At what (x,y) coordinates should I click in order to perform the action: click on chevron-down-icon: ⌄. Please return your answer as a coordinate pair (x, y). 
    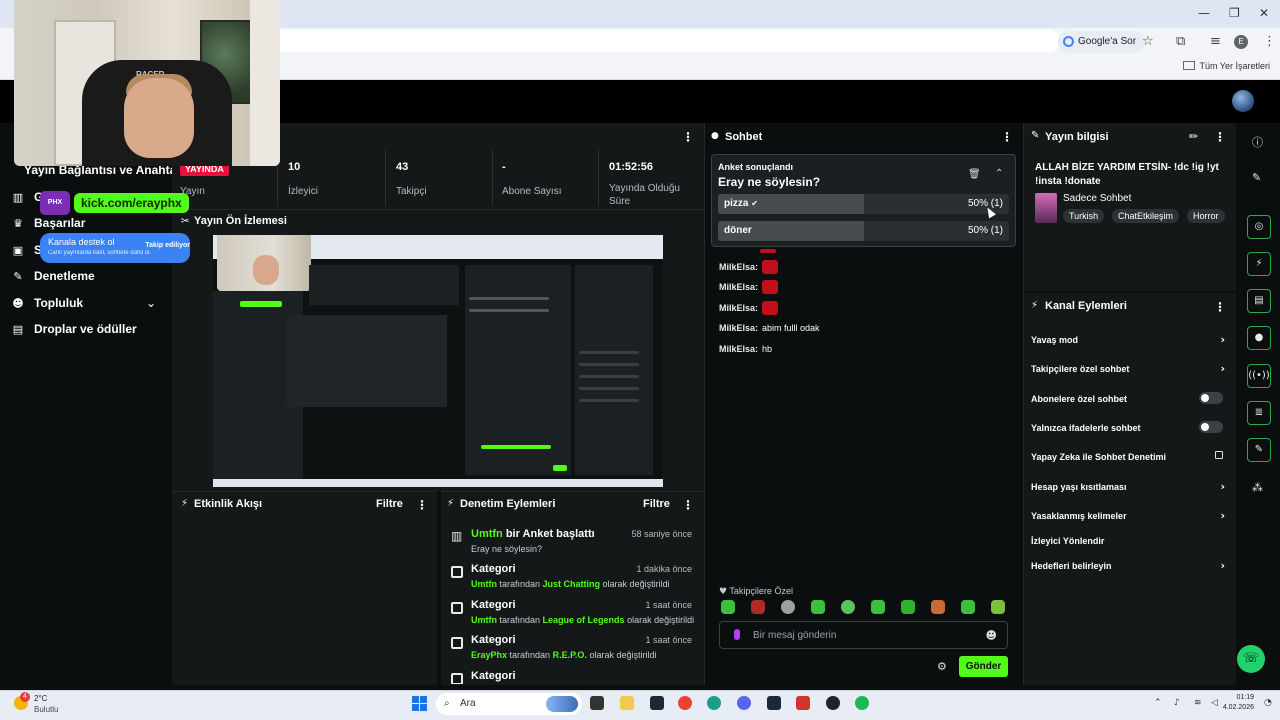
    Looking at the image, I should click on (151, 303).